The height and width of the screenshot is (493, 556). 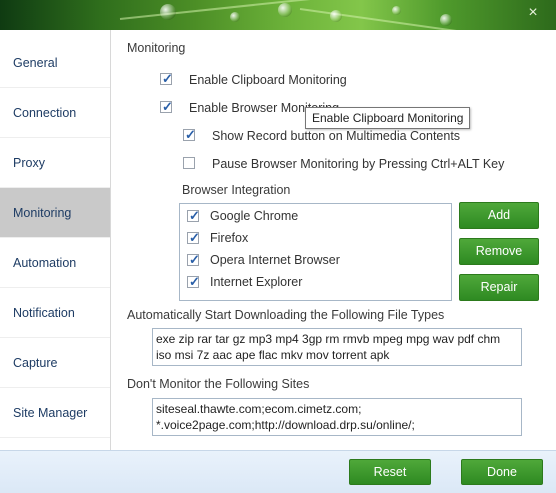 I want to click on chrome-label: Google Chrome, so click(x=254, y=216).